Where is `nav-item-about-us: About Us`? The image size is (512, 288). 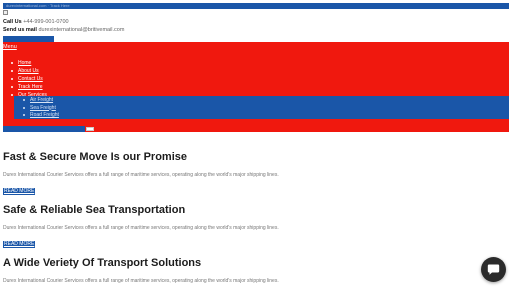 nav-item-about-us: About Us is located at coordinates (28, 71).